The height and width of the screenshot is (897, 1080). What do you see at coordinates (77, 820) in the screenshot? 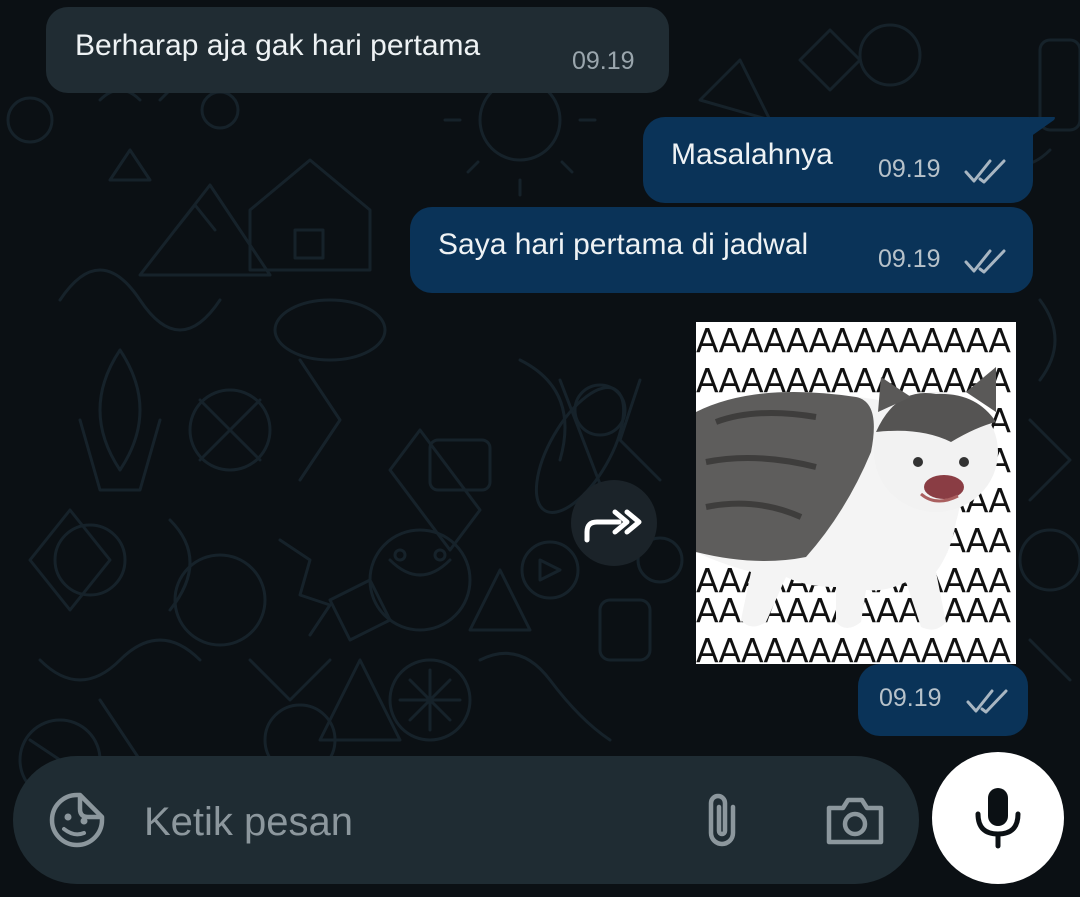
I see `sticker-icon` at bounding box center [77, 820].